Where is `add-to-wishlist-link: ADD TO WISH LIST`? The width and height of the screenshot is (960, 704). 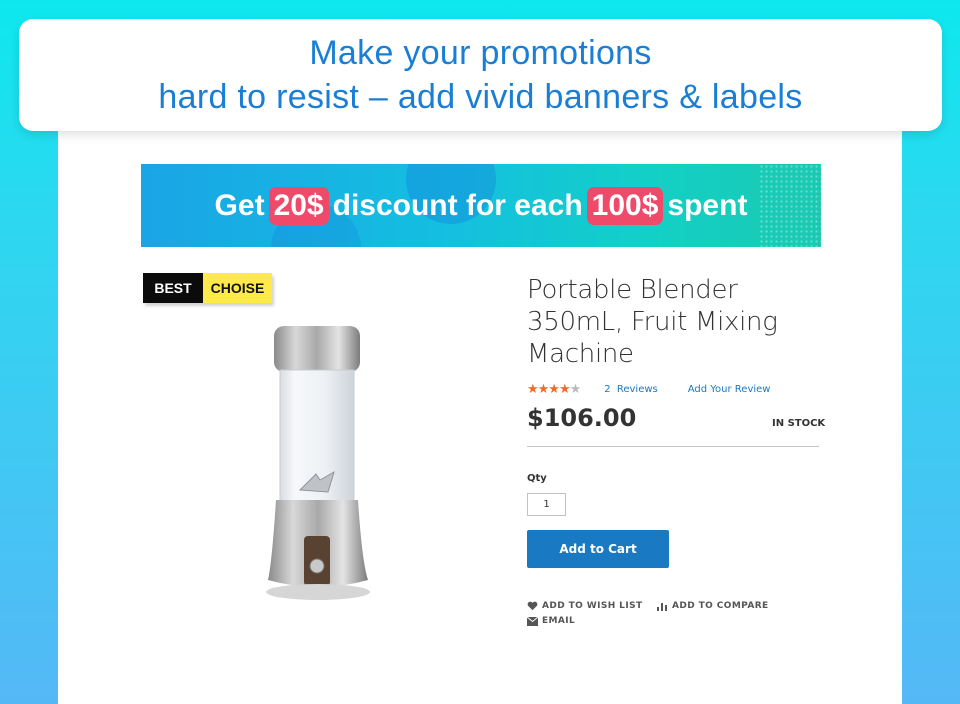 add-to-wishlist-link: ADD TO WISH LIST is located at coordinates (585, 606).